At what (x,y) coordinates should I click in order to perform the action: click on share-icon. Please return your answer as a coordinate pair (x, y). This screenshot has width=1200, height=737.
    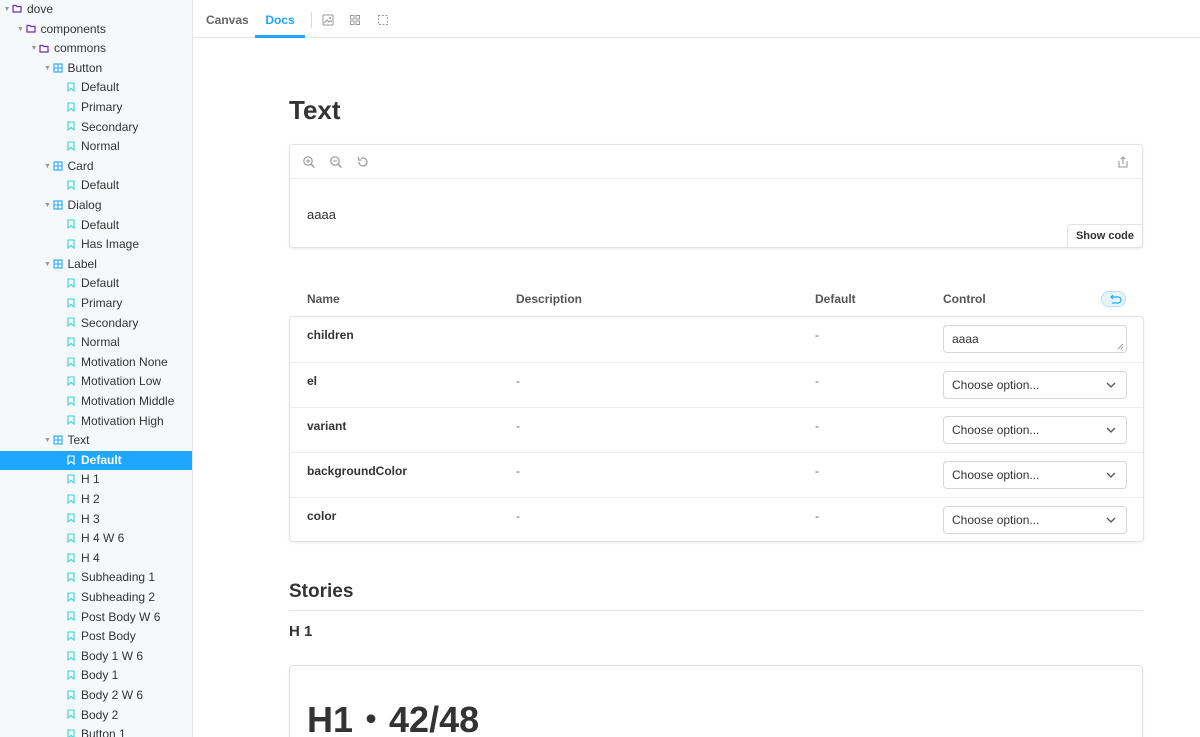
    Looking at the image, I should click on (1123, 162).